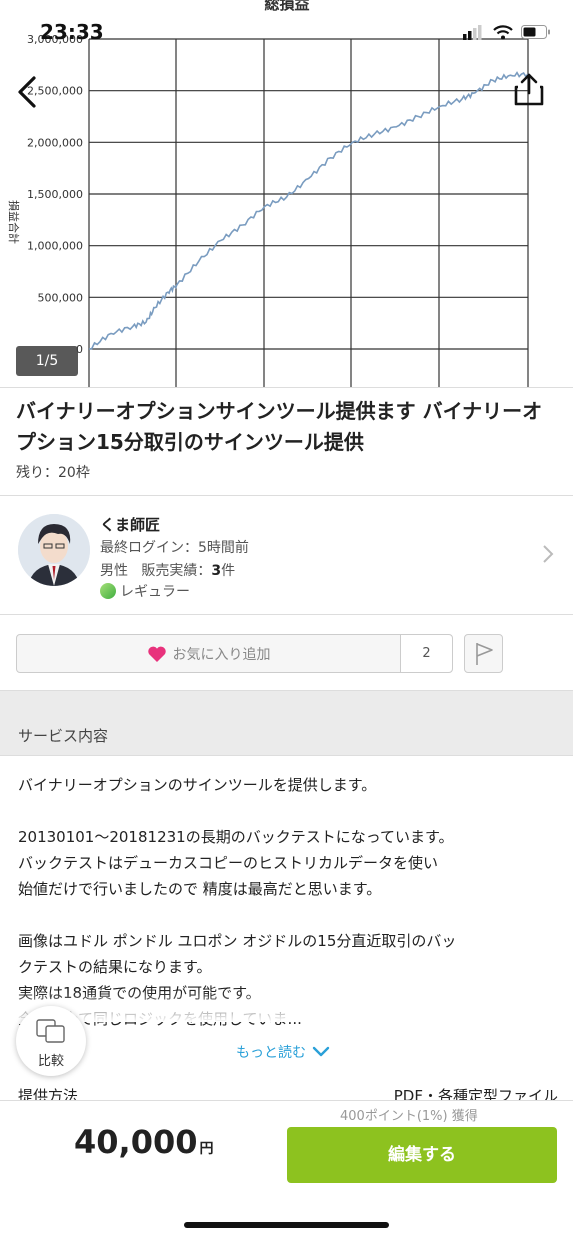  Describe the element at coordinates (271, 1053) in the screenshot. I see `read-more-label: もっと読む` at that location.